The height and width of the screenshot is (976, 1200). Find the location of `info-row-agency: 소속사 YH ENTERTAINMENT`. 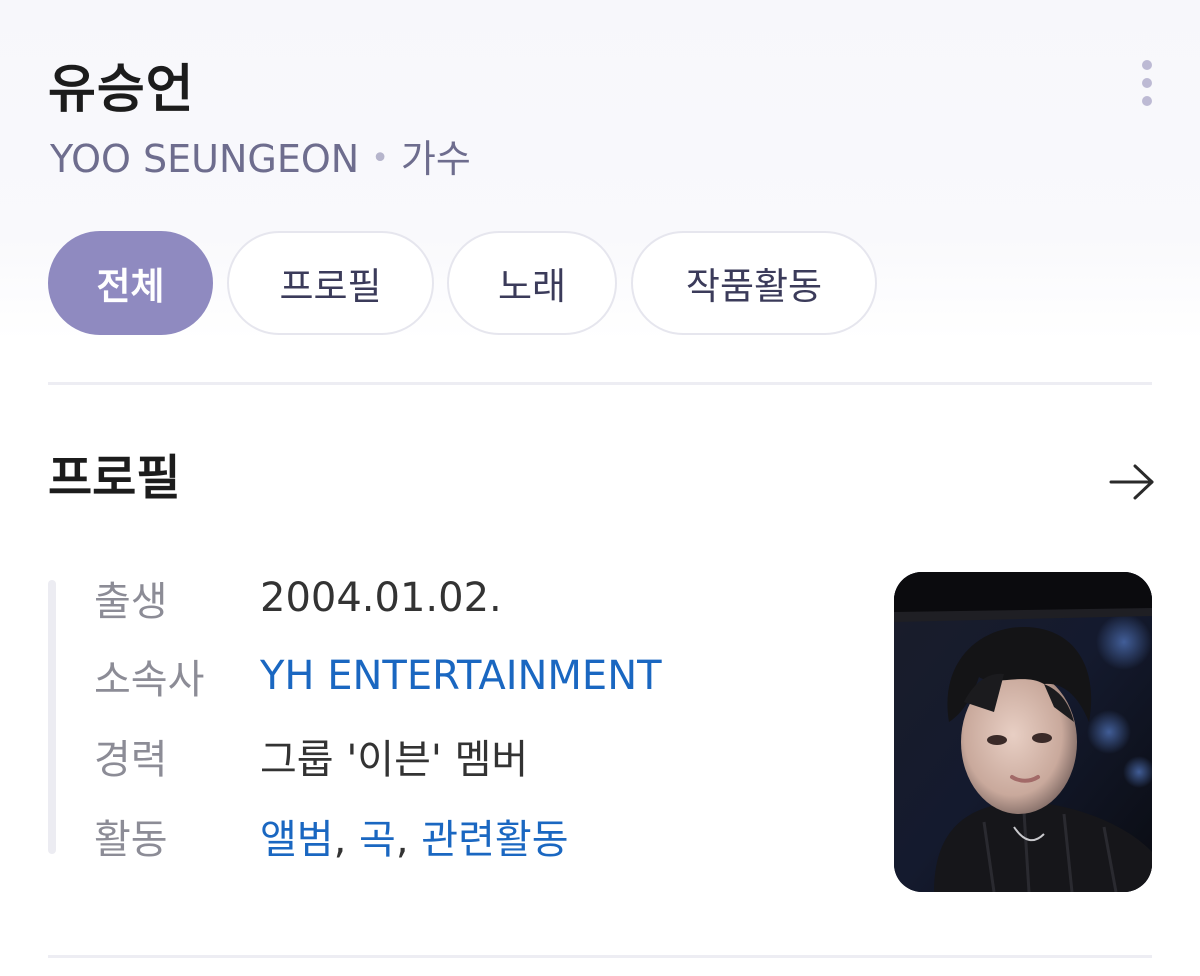

info-row-agency: 소속사 YH ENTERTAINMENT is located at coordinates (378, 676).